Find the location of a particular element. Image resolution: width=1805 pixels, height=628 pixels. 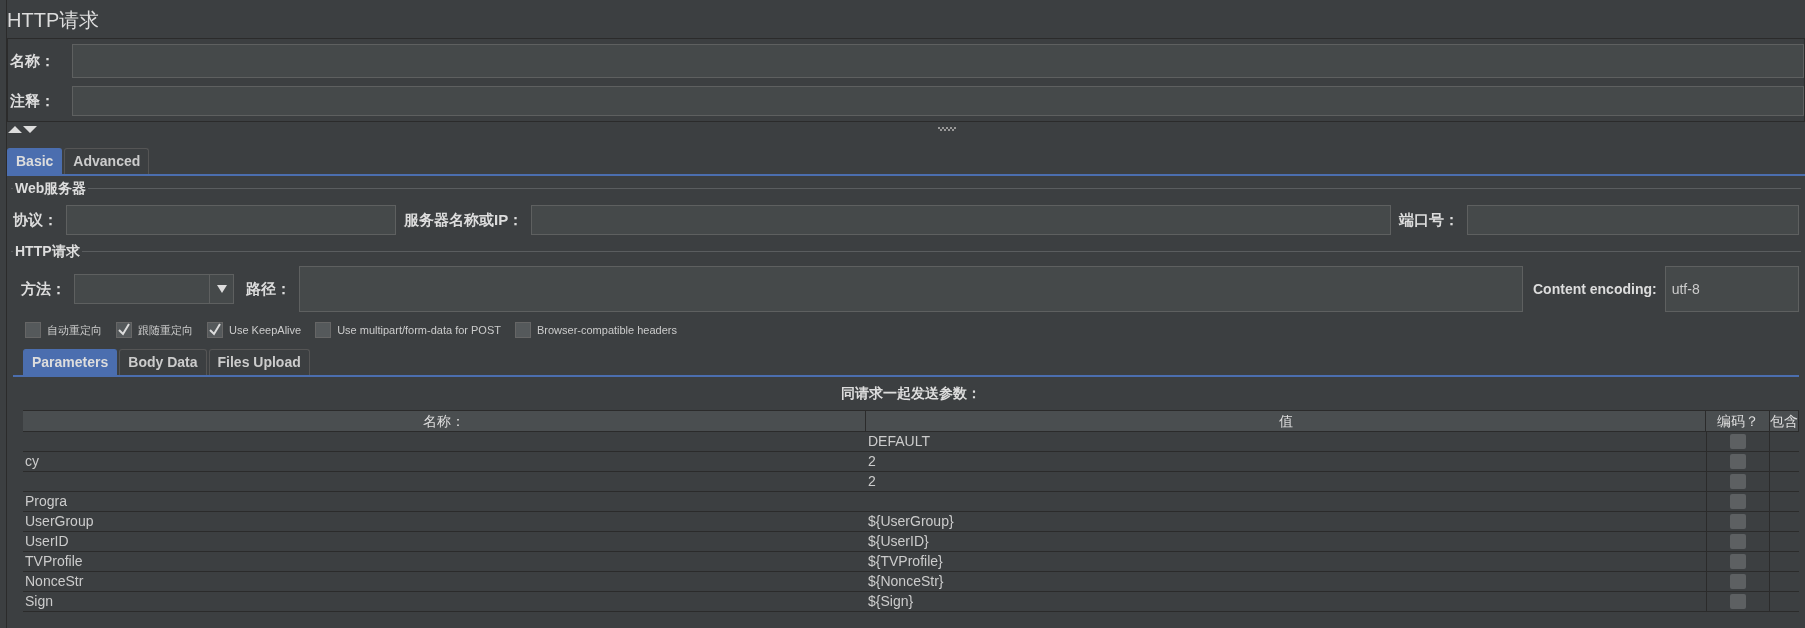

field-label: Content encoding: is located at coordinates (1595, 289).